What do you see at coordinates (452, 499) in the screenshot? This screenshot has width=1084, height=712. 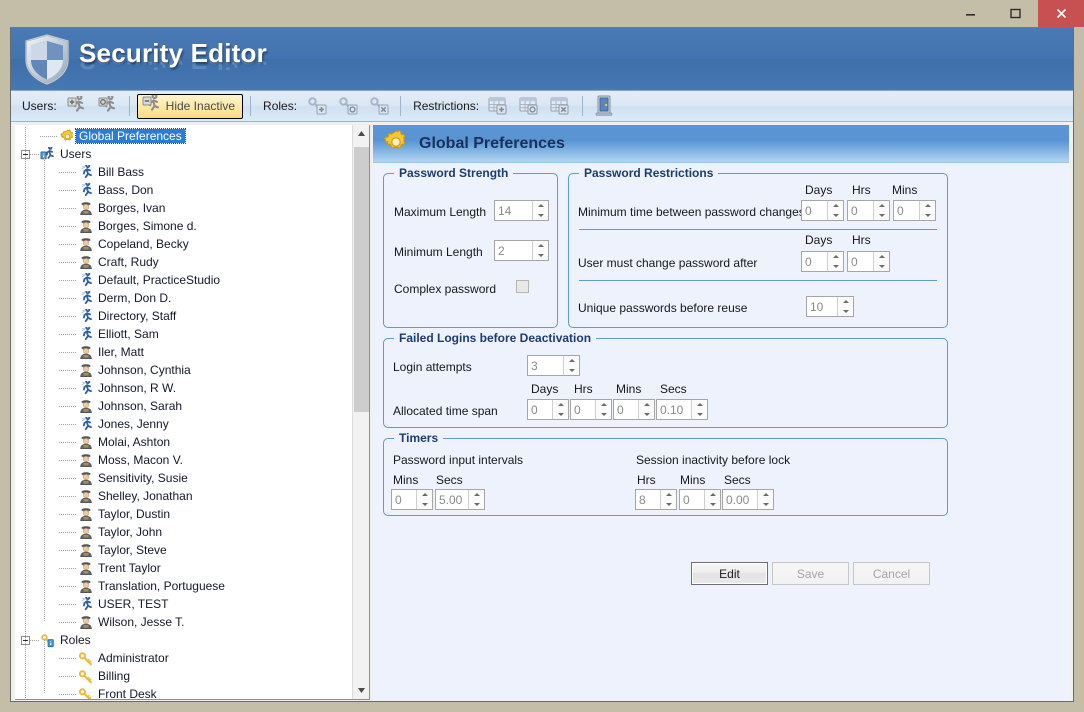 I see `input-secs-value: 5.00` at bounding box center [452, 499].